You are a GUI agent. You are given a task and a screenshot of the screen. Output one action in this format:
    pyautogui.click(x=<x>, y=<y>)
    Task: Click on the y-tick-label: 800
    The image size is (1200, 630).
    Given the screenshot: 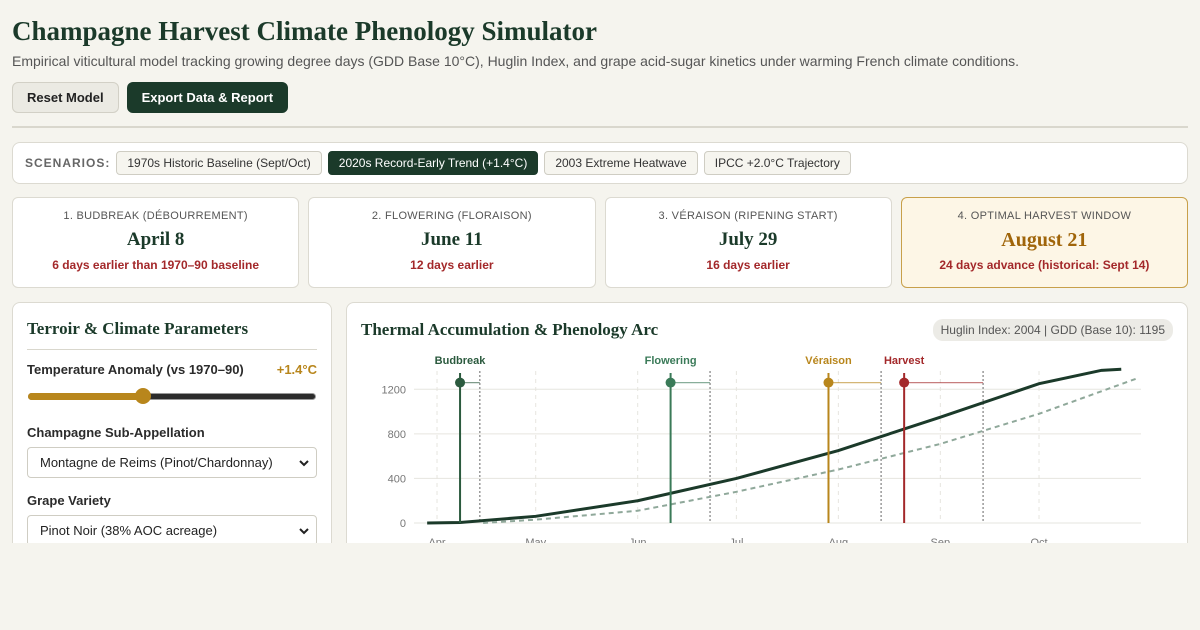 What is the action you would take?
    pyautogui.click(x=397, y=435)
    